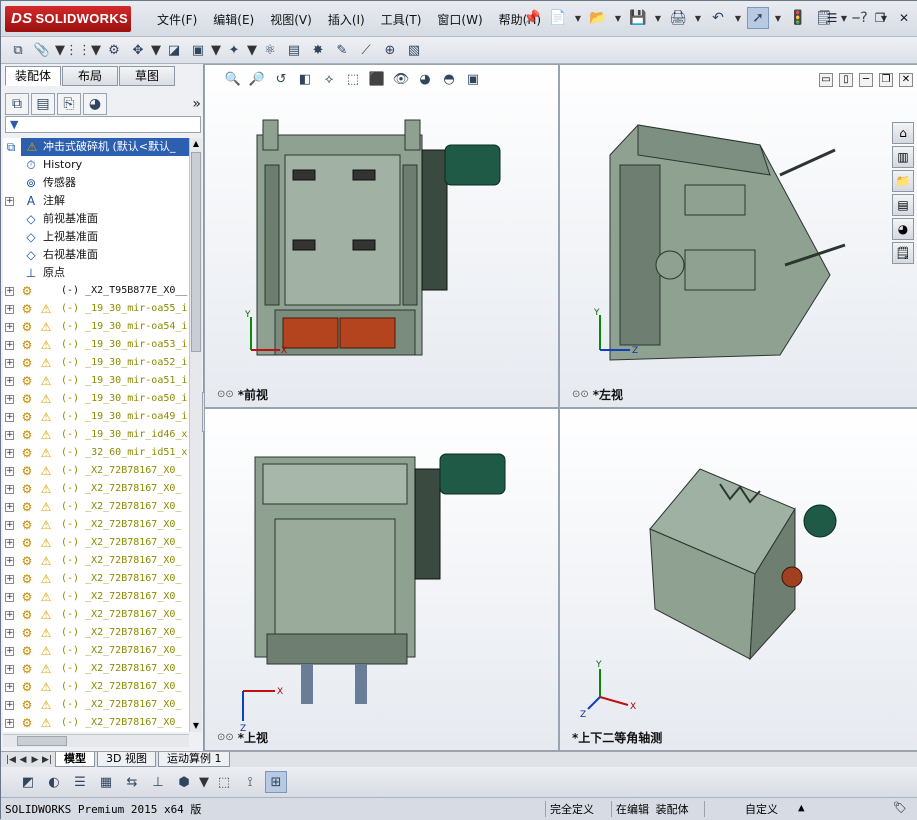 The image size is (917, 820). What do you see at coordinates (33, 76) in the screenshot?
I see `tab-assembly: 装配体` at bounding box center [33, 76].